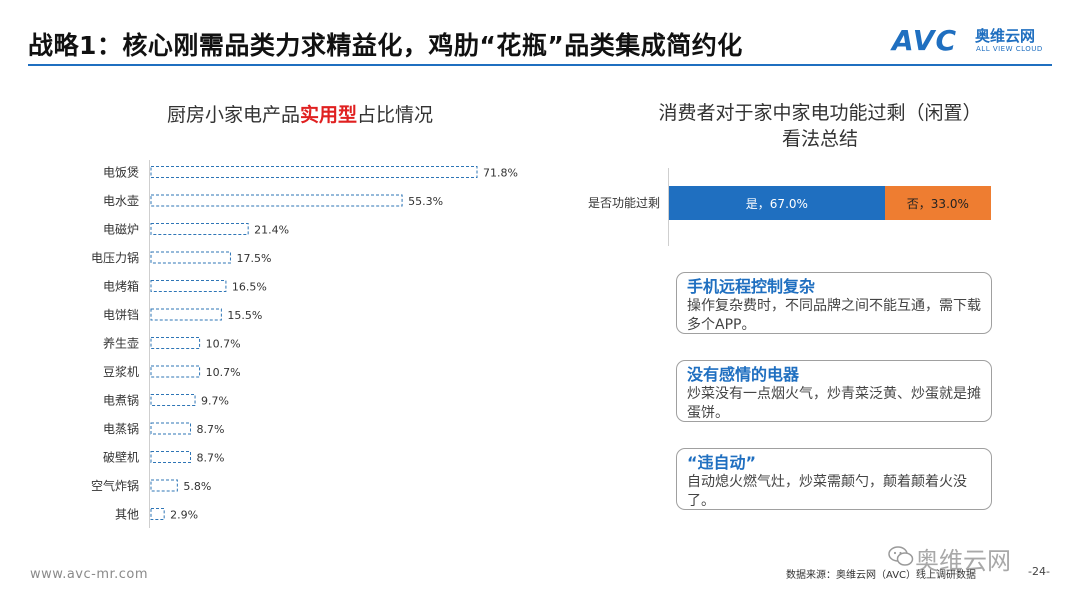 This screenshot has width=1080, height=608. What do you see at coordinates (820, 126) in the screenshot?
I see `right-chart-title: 消费者对于家中家电功能过剩（闲置） 看法总结` at bounding box center [820, 126].